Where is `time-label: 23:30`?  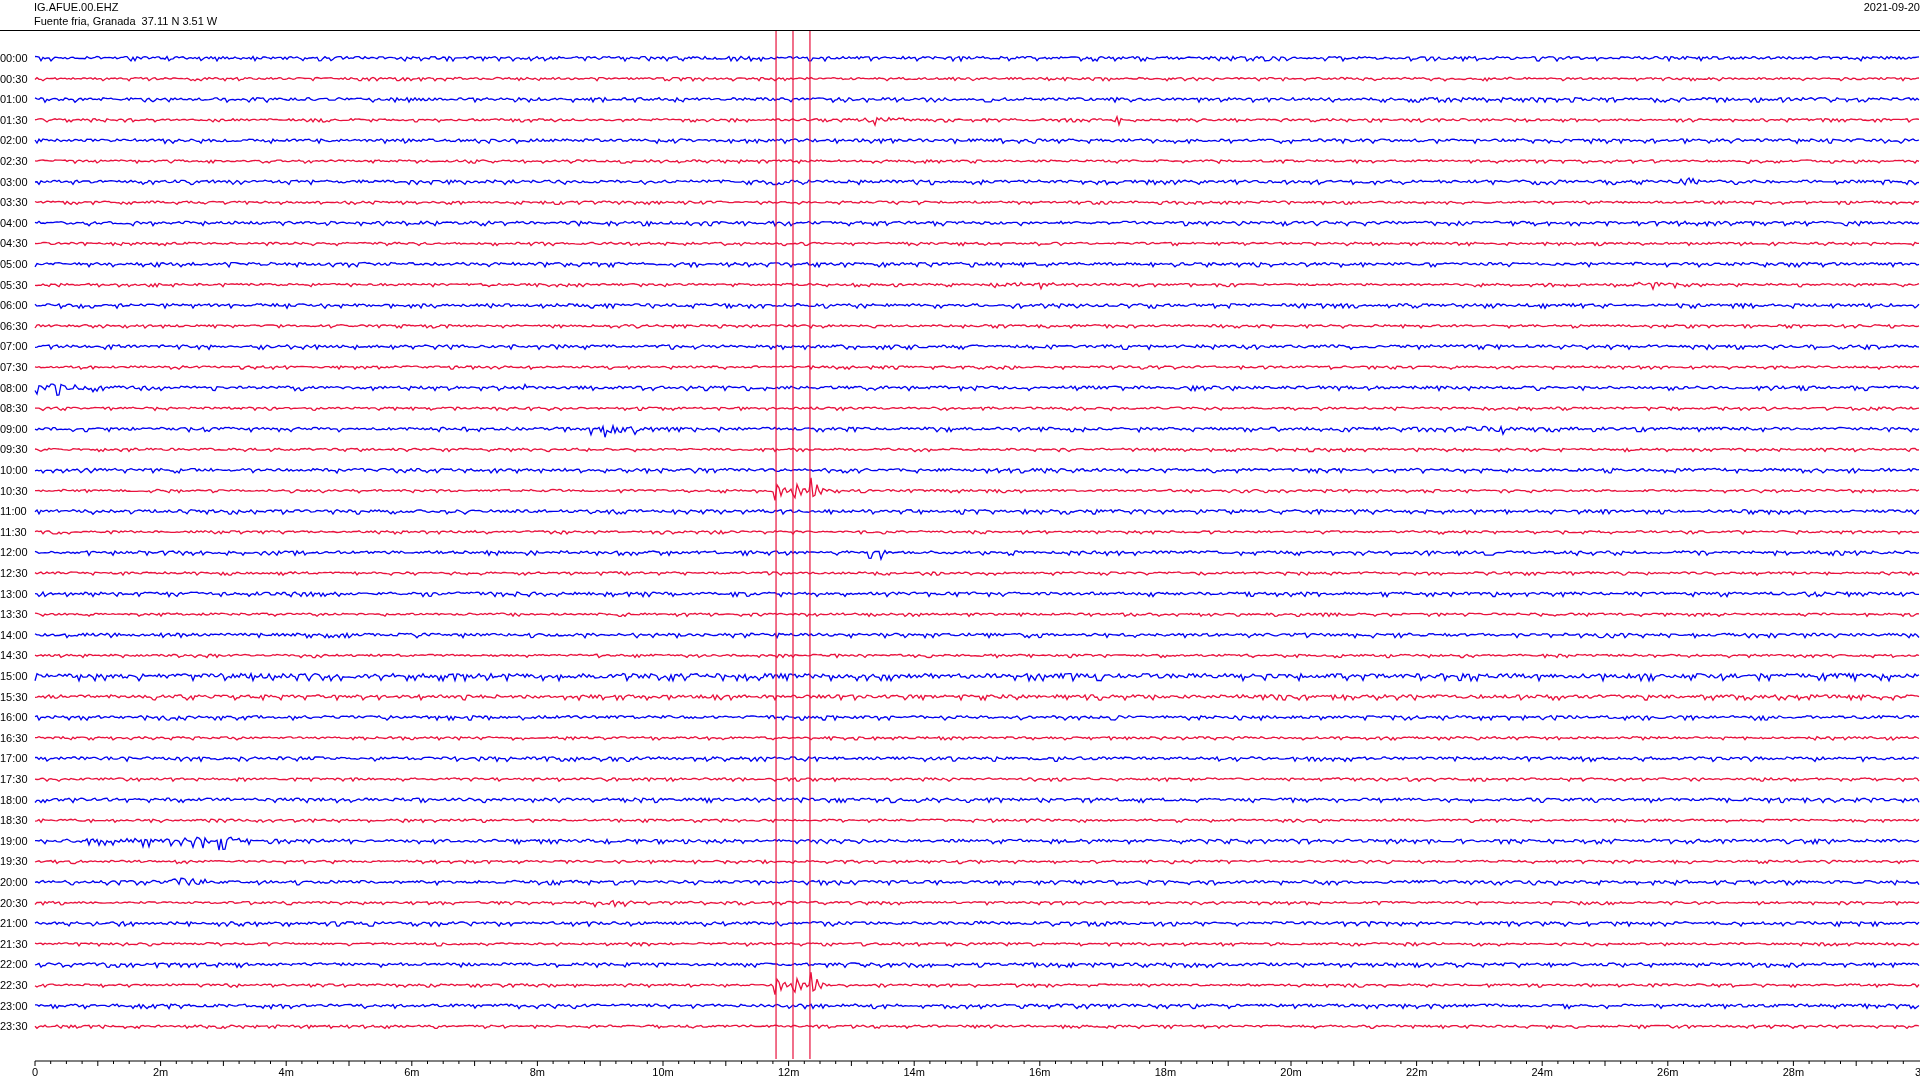
time-label: 23:30 is located at coordinates (14, 1026).